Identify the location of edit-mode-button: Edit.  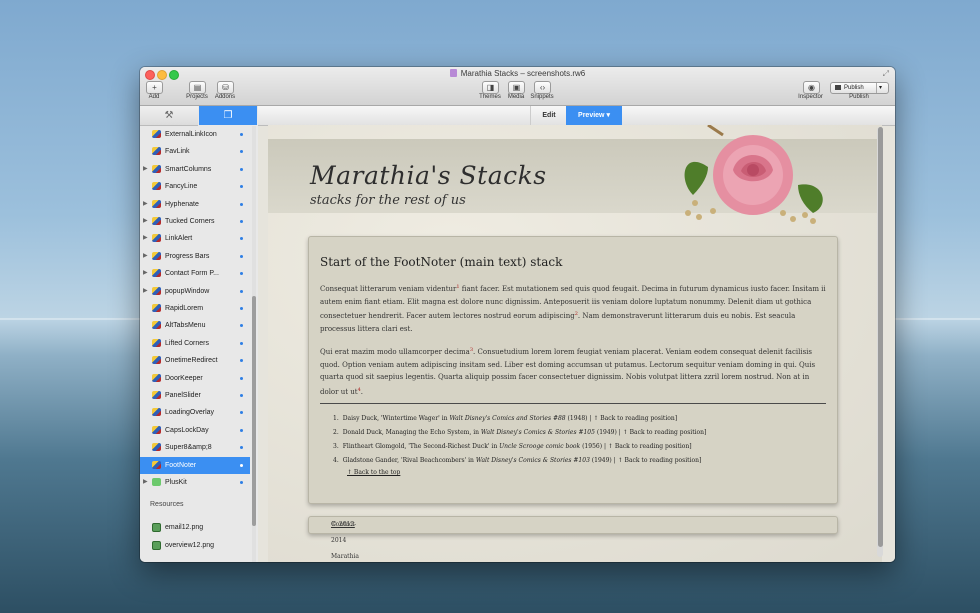
(548, 115).